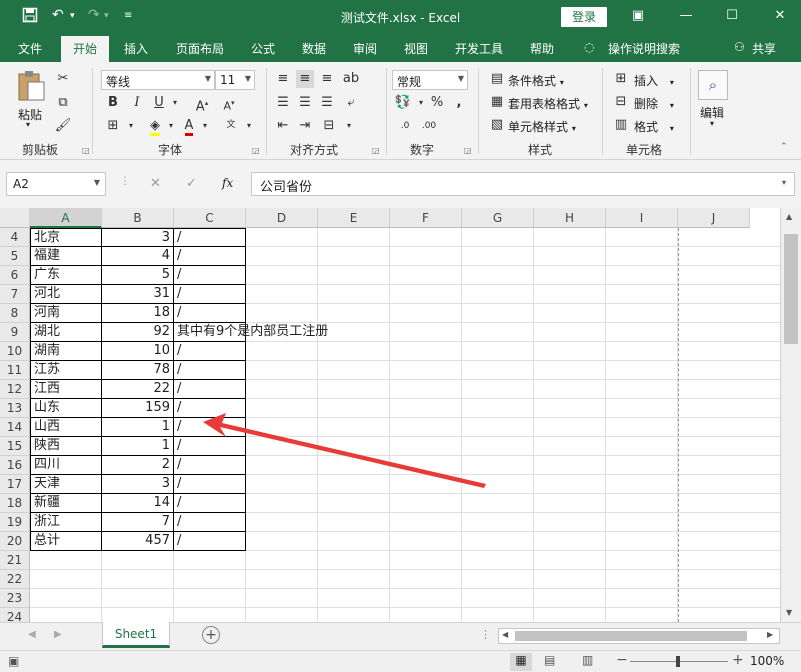 The width and height of the screenshot is (801, 672). I want to click on decrease-indent-icon: ⇤, so click(283, 126).